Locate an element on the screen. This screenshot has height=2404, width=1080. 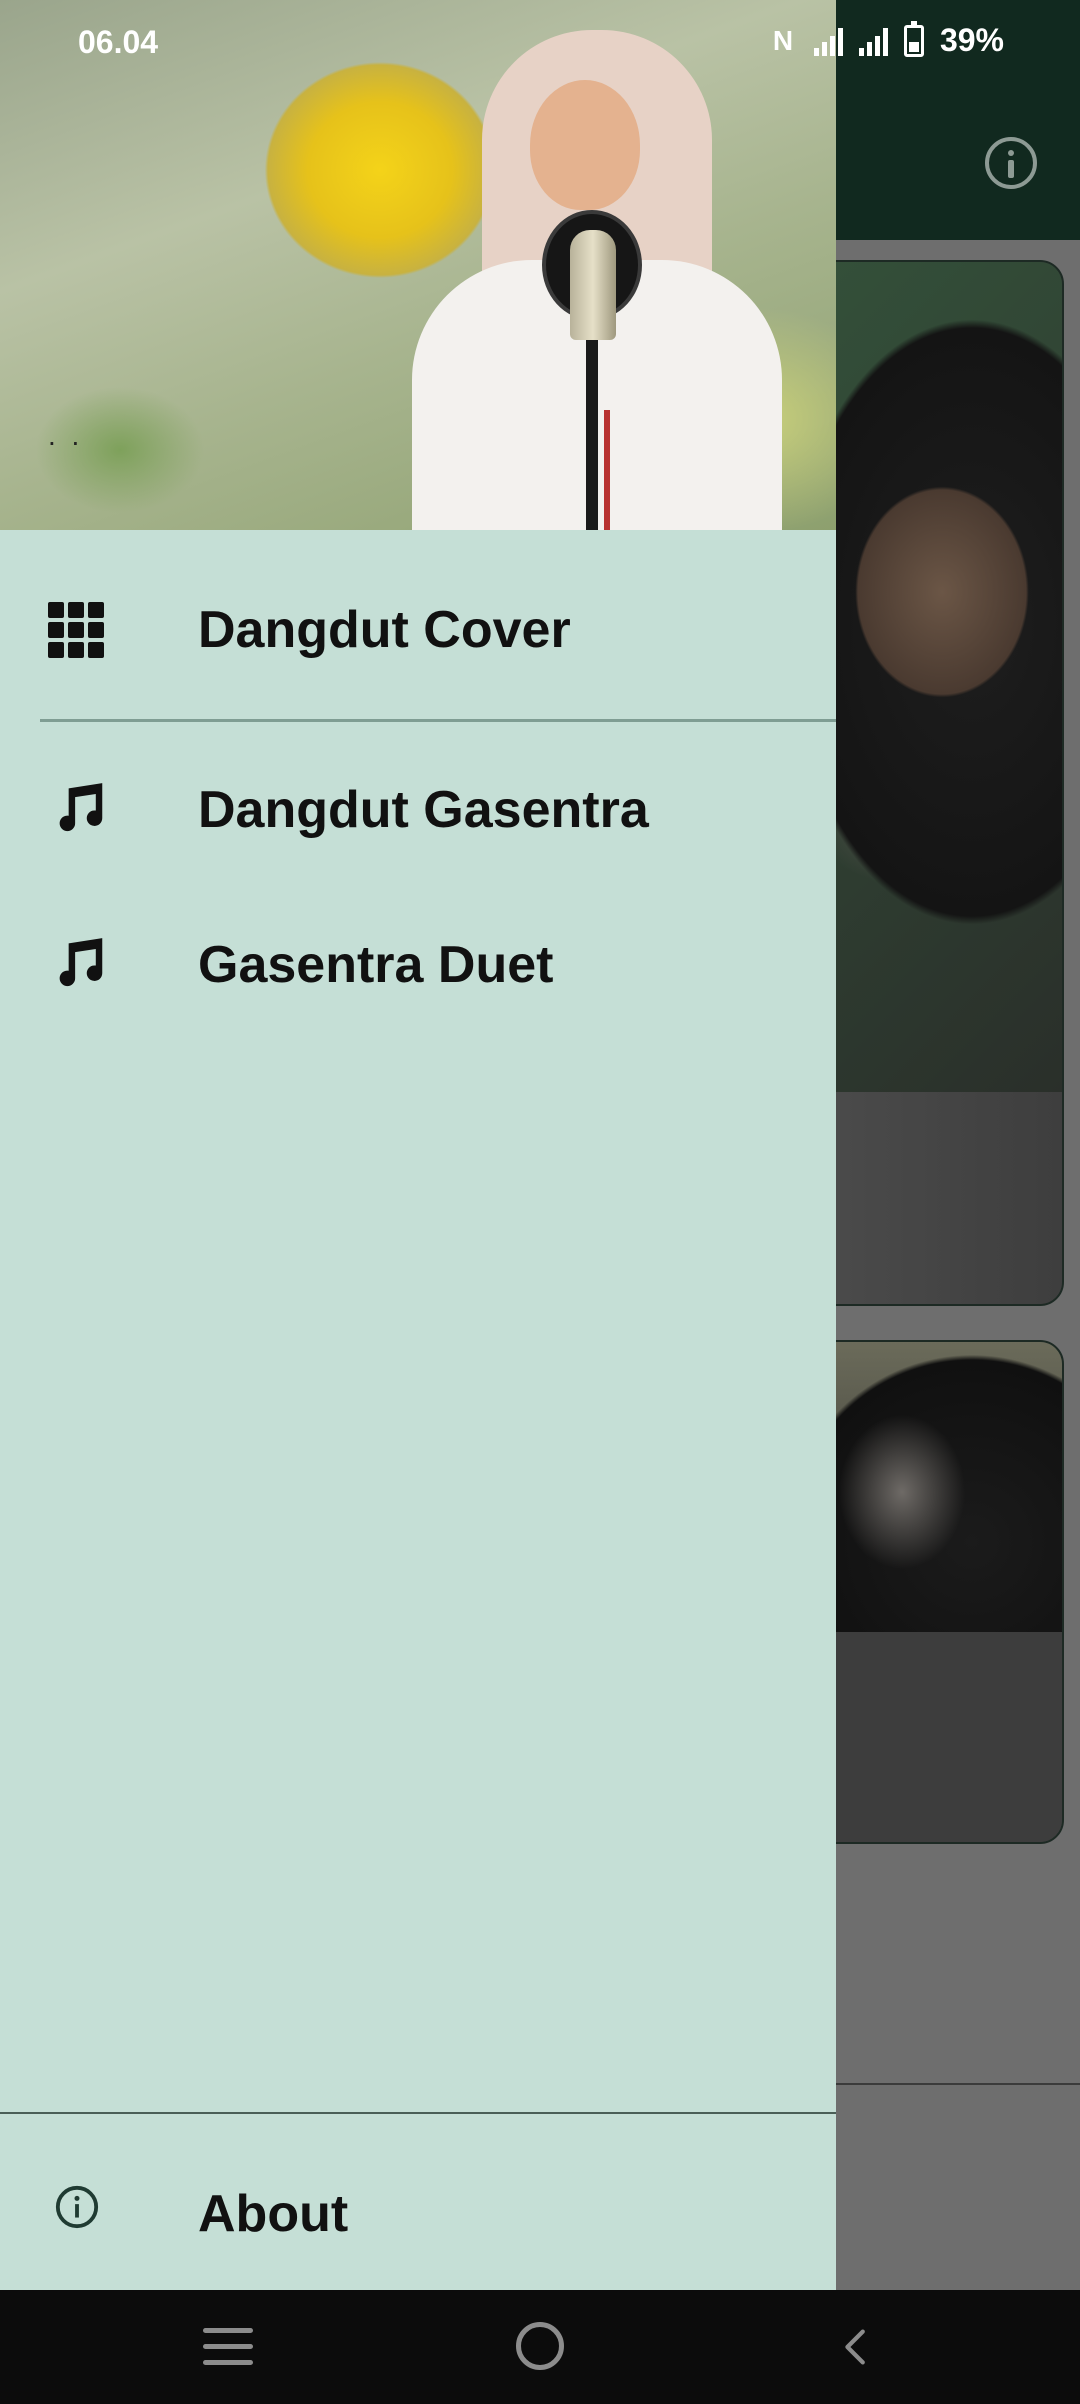
back-icon is located at coordinates (857, 2347).